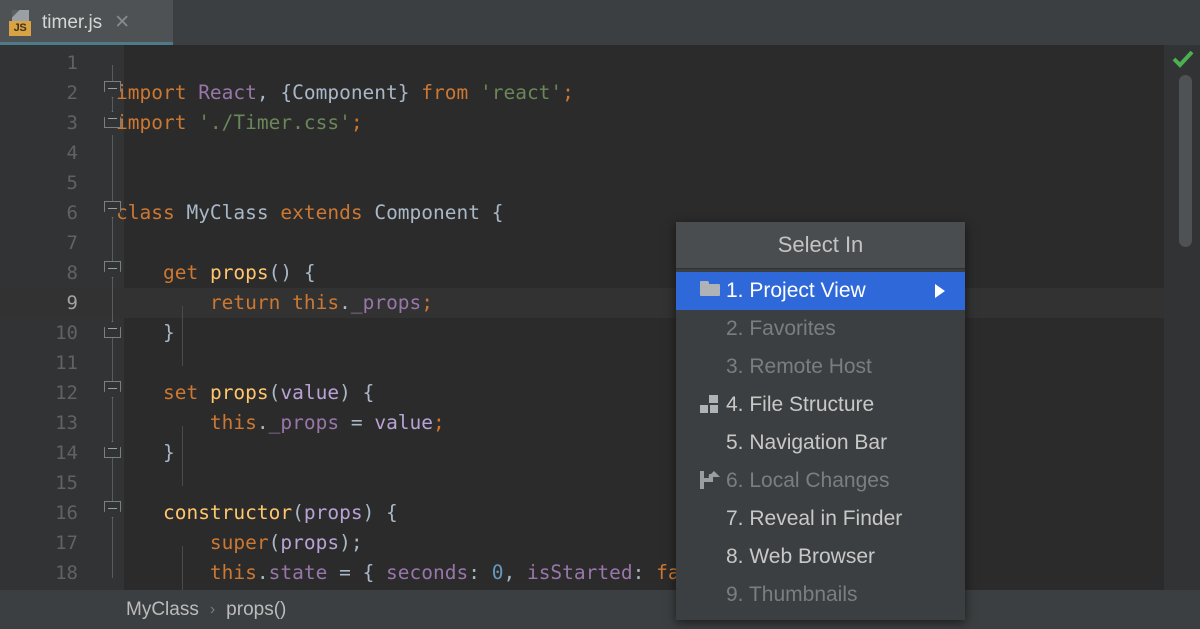  Describe the element at coordinates (799, 366) in the screenshot. I see `menu-item-label: 3. Remote Host` at that location.